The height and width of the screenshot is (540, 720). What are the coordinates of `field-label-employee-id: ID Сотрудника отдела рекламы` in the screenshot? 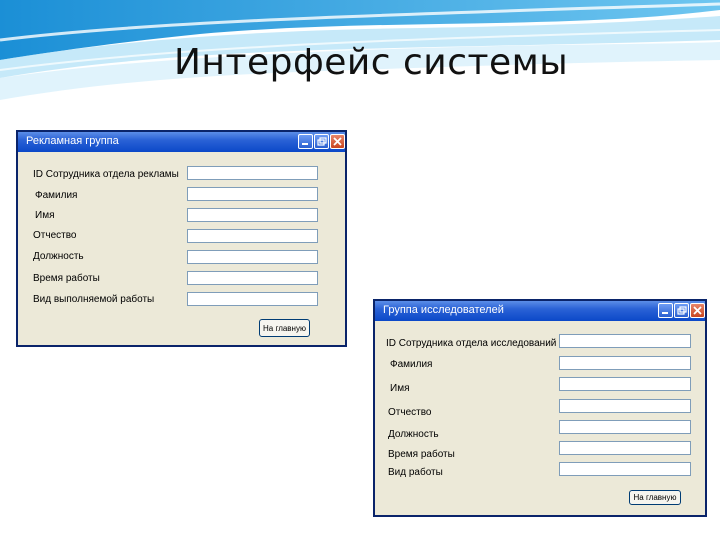 It's located at (106, 174).